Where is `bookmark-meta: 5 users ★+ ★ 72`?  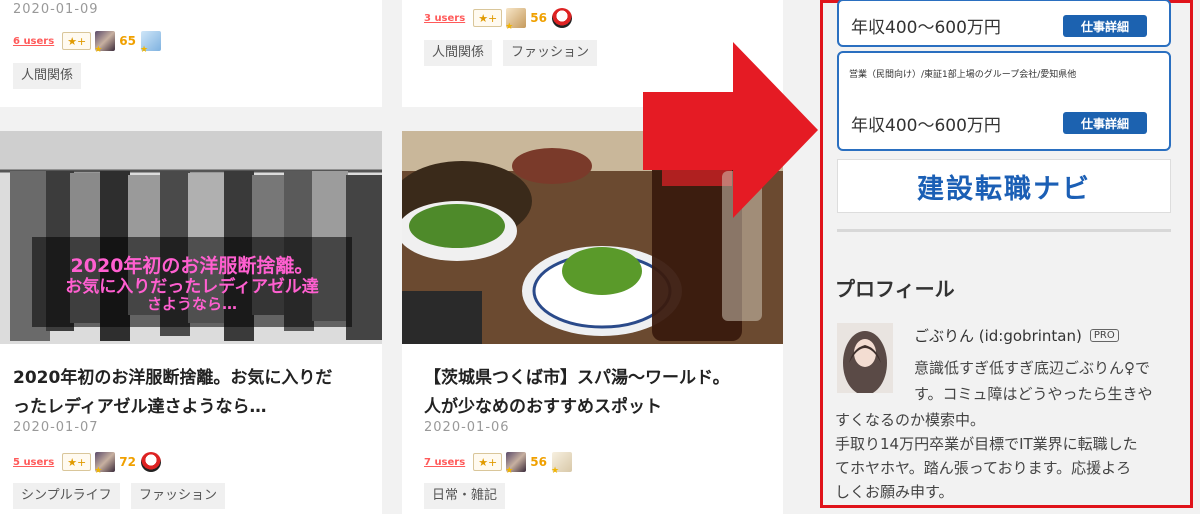
bookmark-meta: 5 users ★+ ★ 72 is located at coordinates (89, 463).